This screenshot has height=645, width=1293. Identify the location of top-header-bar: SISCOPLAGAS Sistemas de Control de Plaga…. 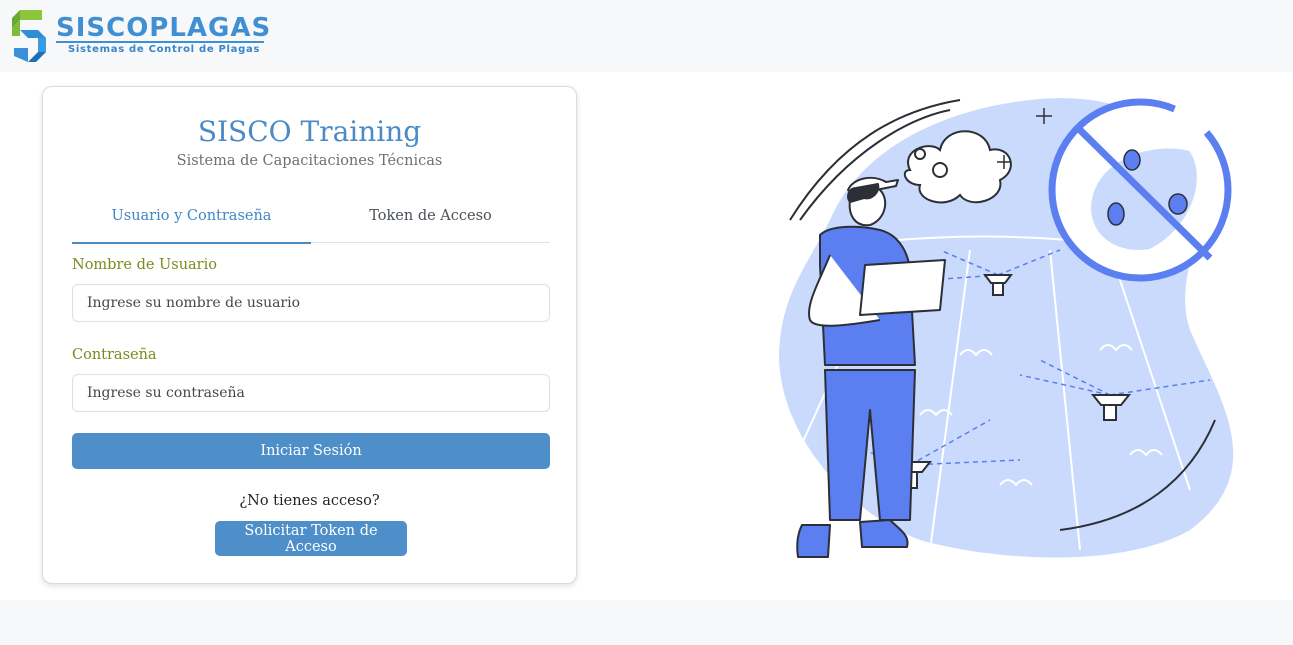
(646, 36).